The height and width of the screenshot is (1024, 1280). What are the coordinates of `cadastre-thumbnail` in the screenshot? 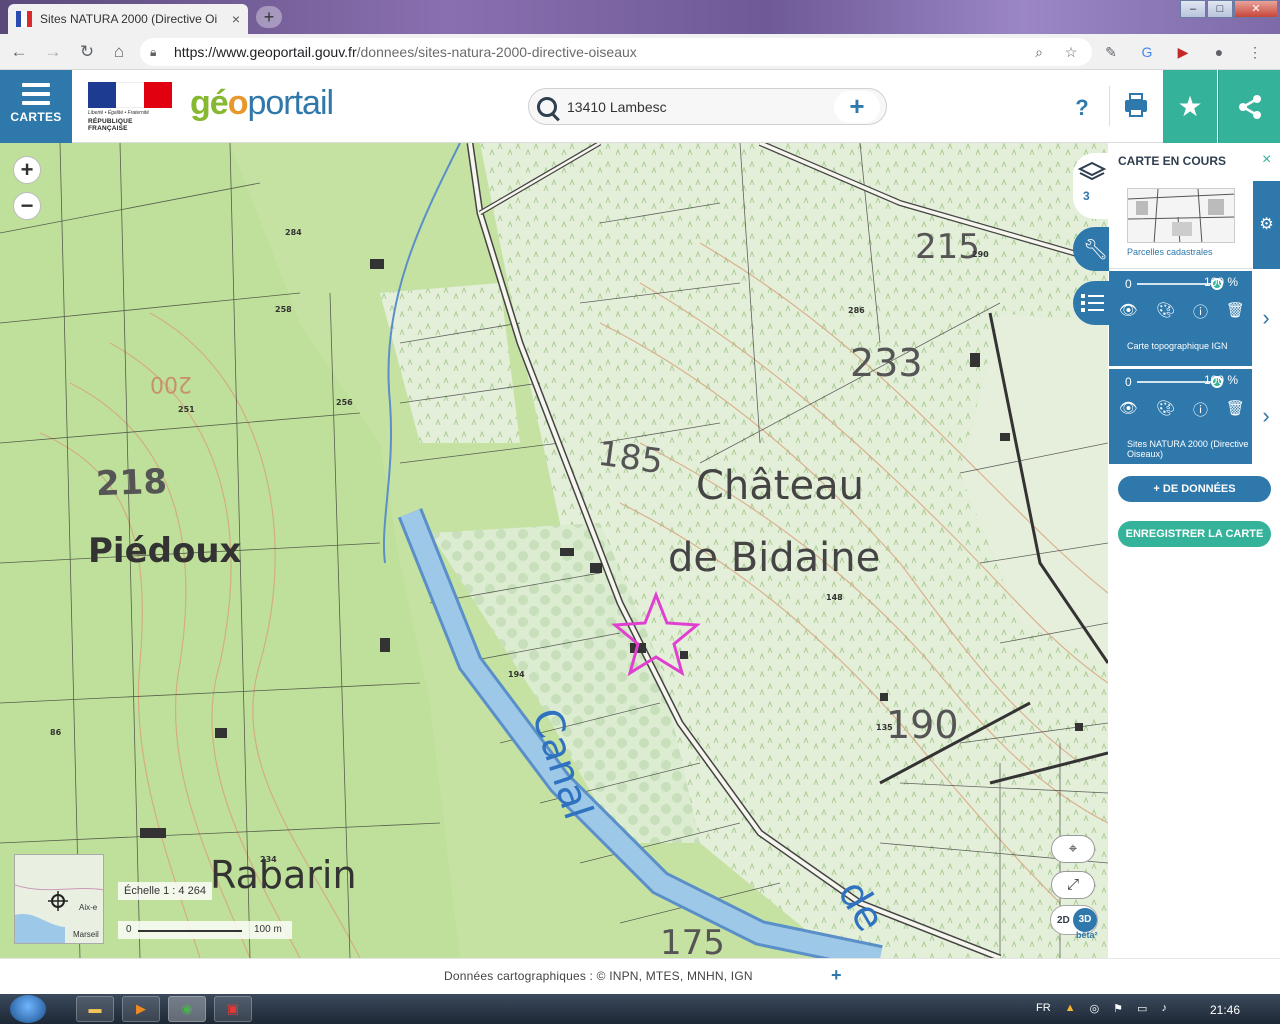 It's located at (1181, 215).